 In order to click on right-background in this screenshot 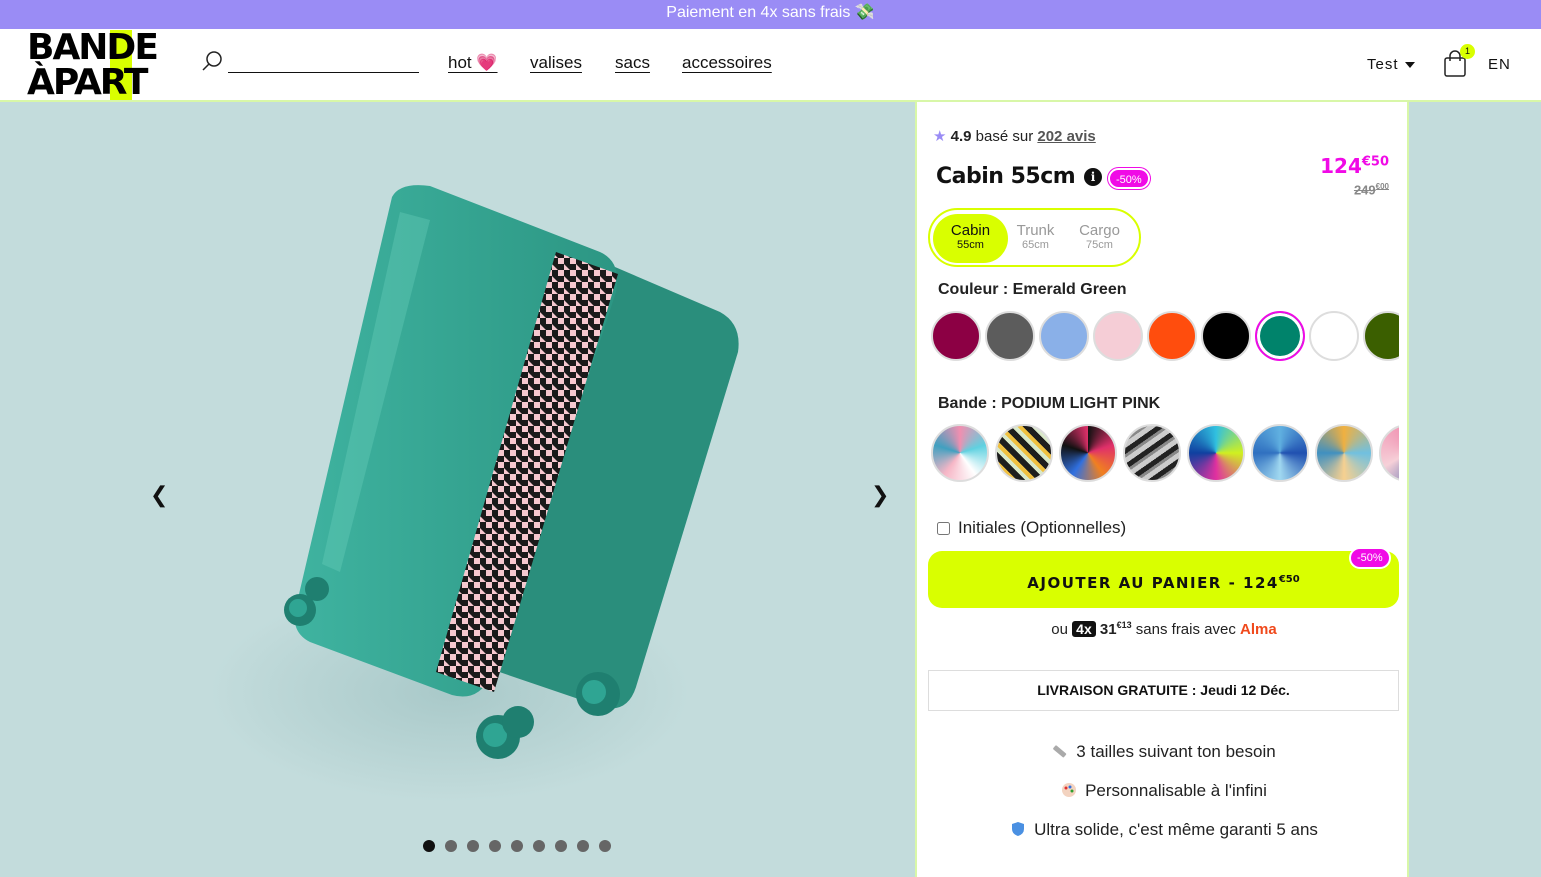, I will do `click(1475, 489)`.